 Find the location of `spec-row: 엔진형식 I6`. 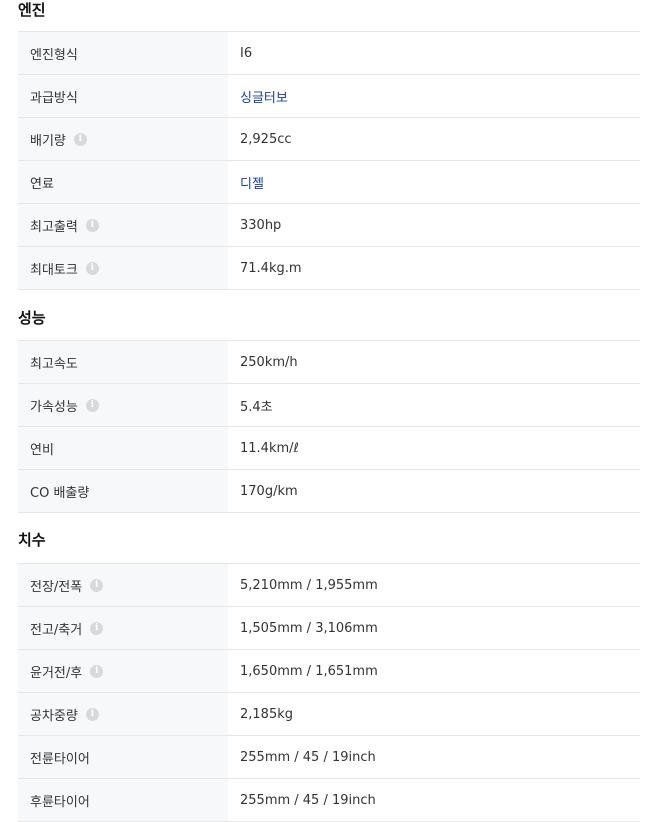

spec-row: 엔진형식 I6 is located at coordinates (329, 53).